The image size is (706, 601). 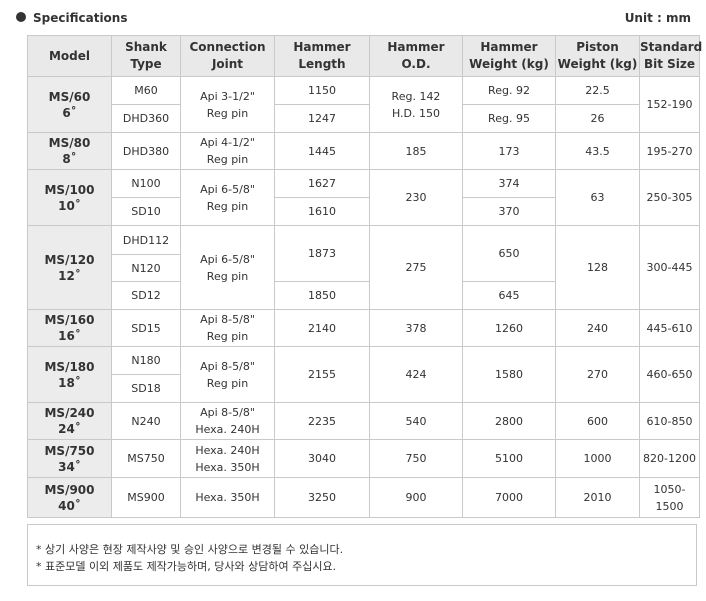 I want to click on od-cell: 378, so click(x=416, y=328).